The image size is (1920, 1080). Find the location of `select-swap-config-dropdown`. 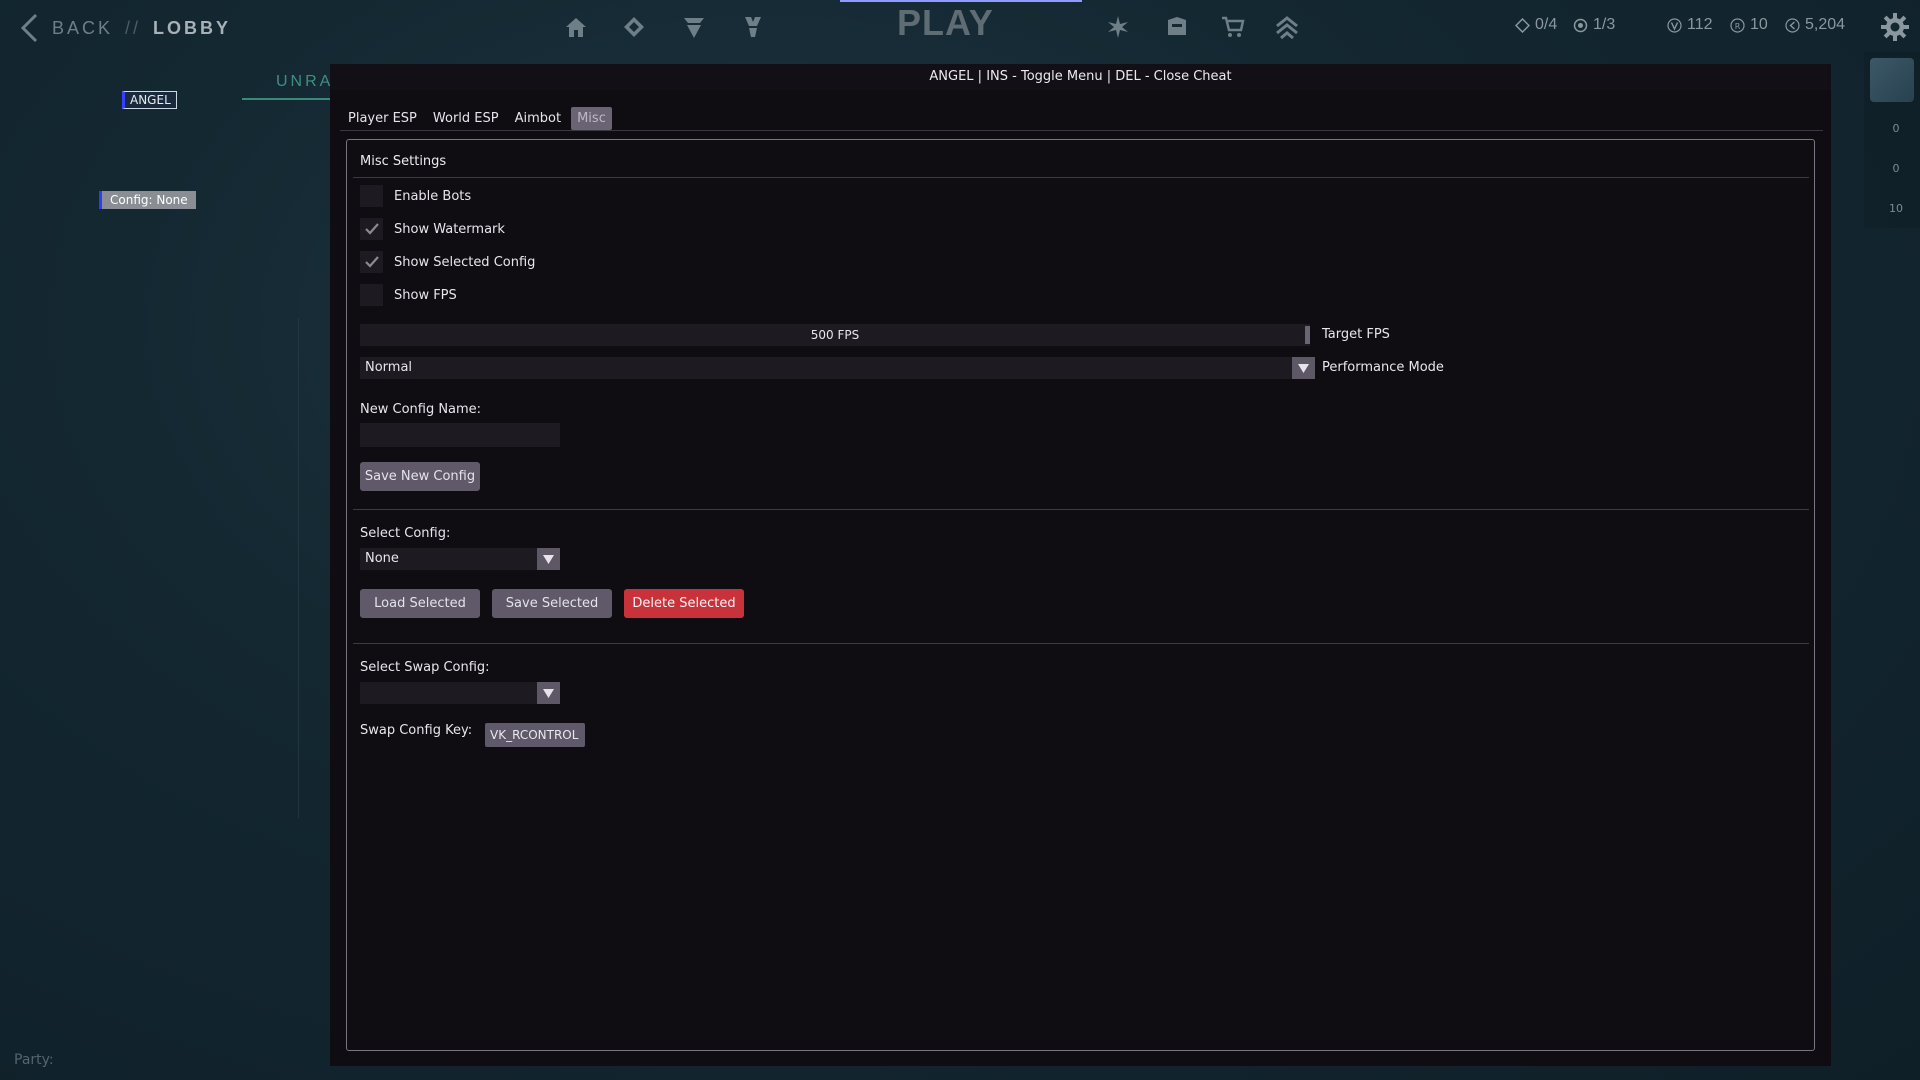

select-swap-config-dropdown is located at coordinates (460, 693).